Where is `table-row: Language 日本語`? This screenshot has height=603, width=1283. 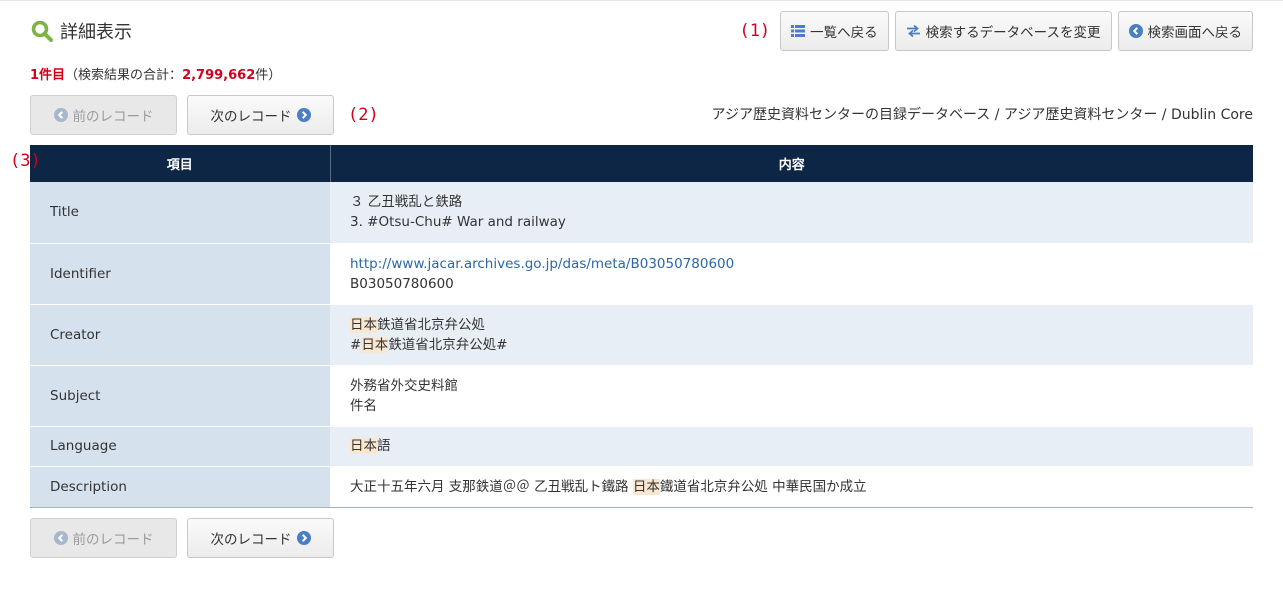 table-row: Language 日本語 is located at coordinates (641, 446).